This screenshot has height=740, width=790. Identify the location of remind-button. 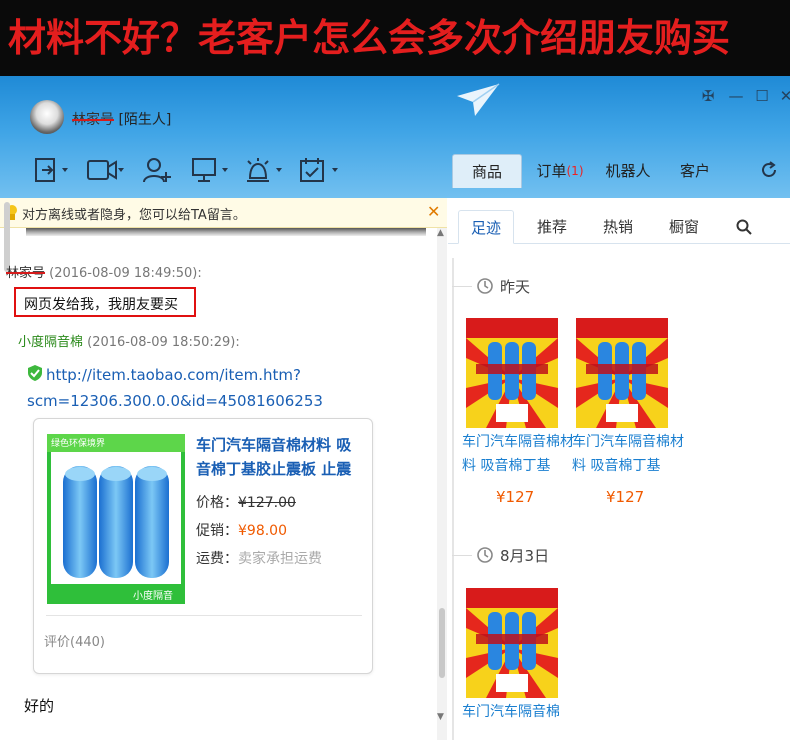
(264, 171).